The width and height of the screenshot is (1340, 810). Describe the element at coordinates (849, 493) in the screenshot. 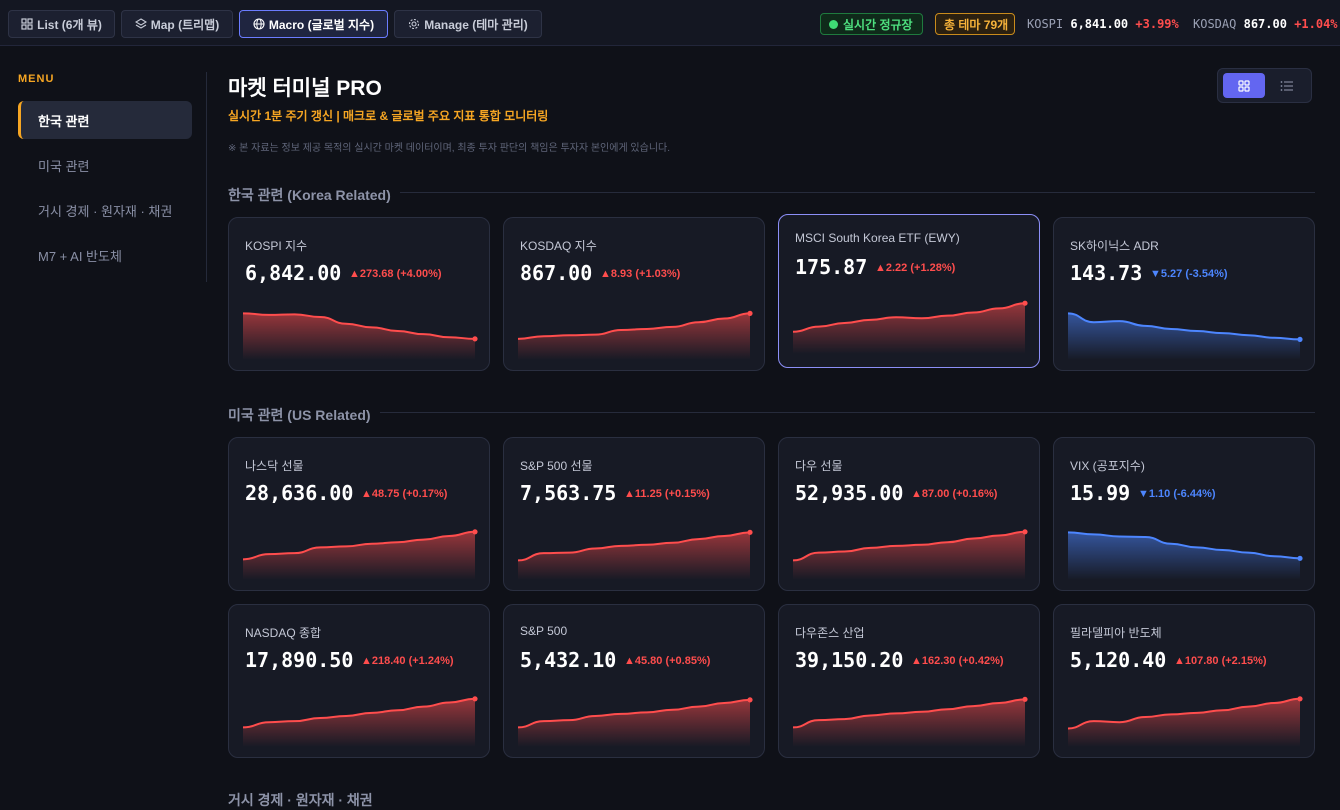

I see `card-price: 52,935.00` at that location.